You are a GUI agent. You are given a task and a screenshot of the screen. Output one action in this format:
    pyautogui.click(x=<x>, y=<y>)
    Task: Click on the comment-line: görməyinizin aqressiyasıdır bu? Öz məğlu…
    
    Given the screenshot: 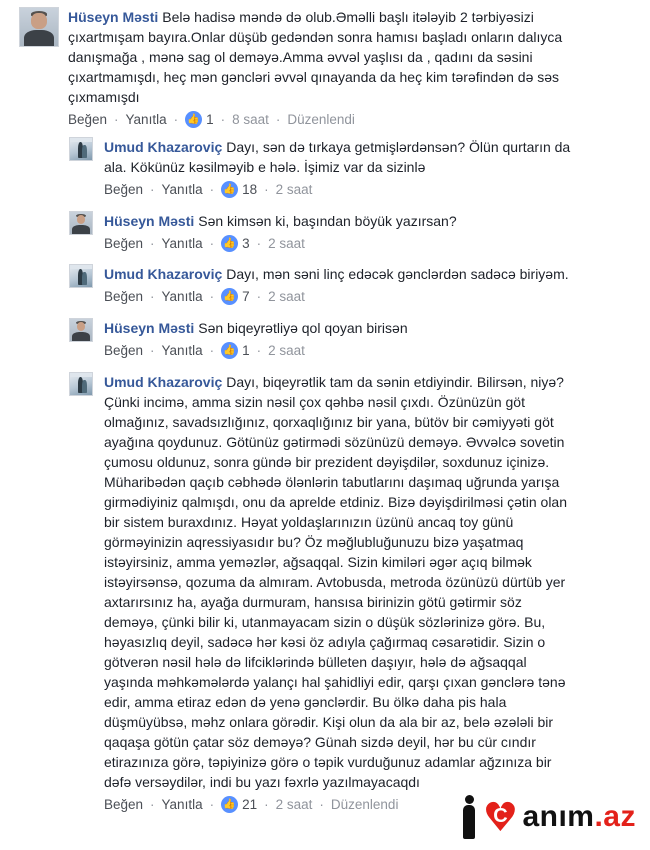 What is the action you would take?
    pyautogui.click(x=314, y=542)
    